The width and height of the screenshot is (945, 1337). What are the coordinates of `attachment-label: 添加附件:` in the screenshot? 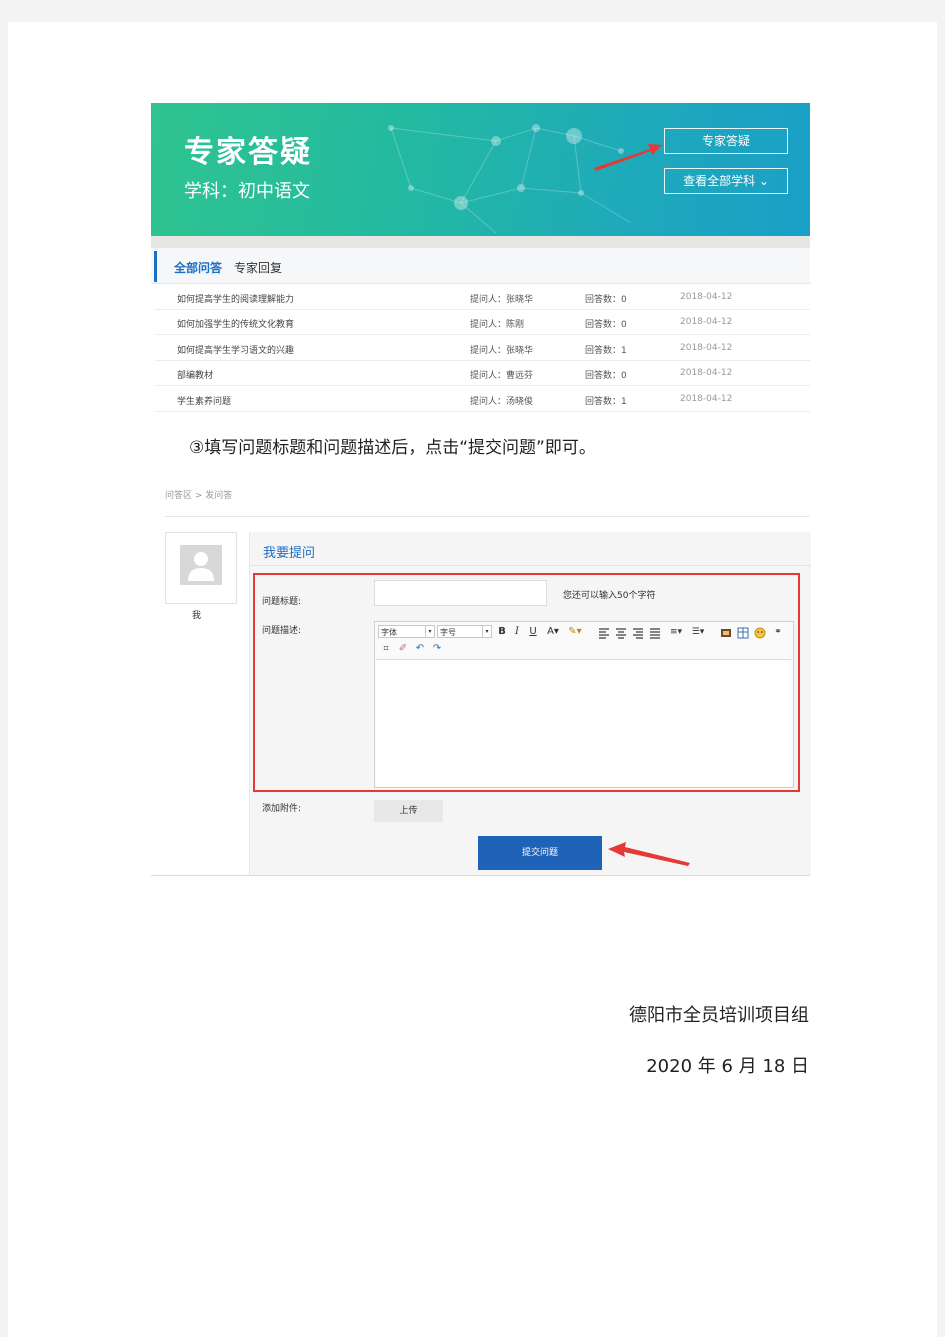 It's located at (282, 809).